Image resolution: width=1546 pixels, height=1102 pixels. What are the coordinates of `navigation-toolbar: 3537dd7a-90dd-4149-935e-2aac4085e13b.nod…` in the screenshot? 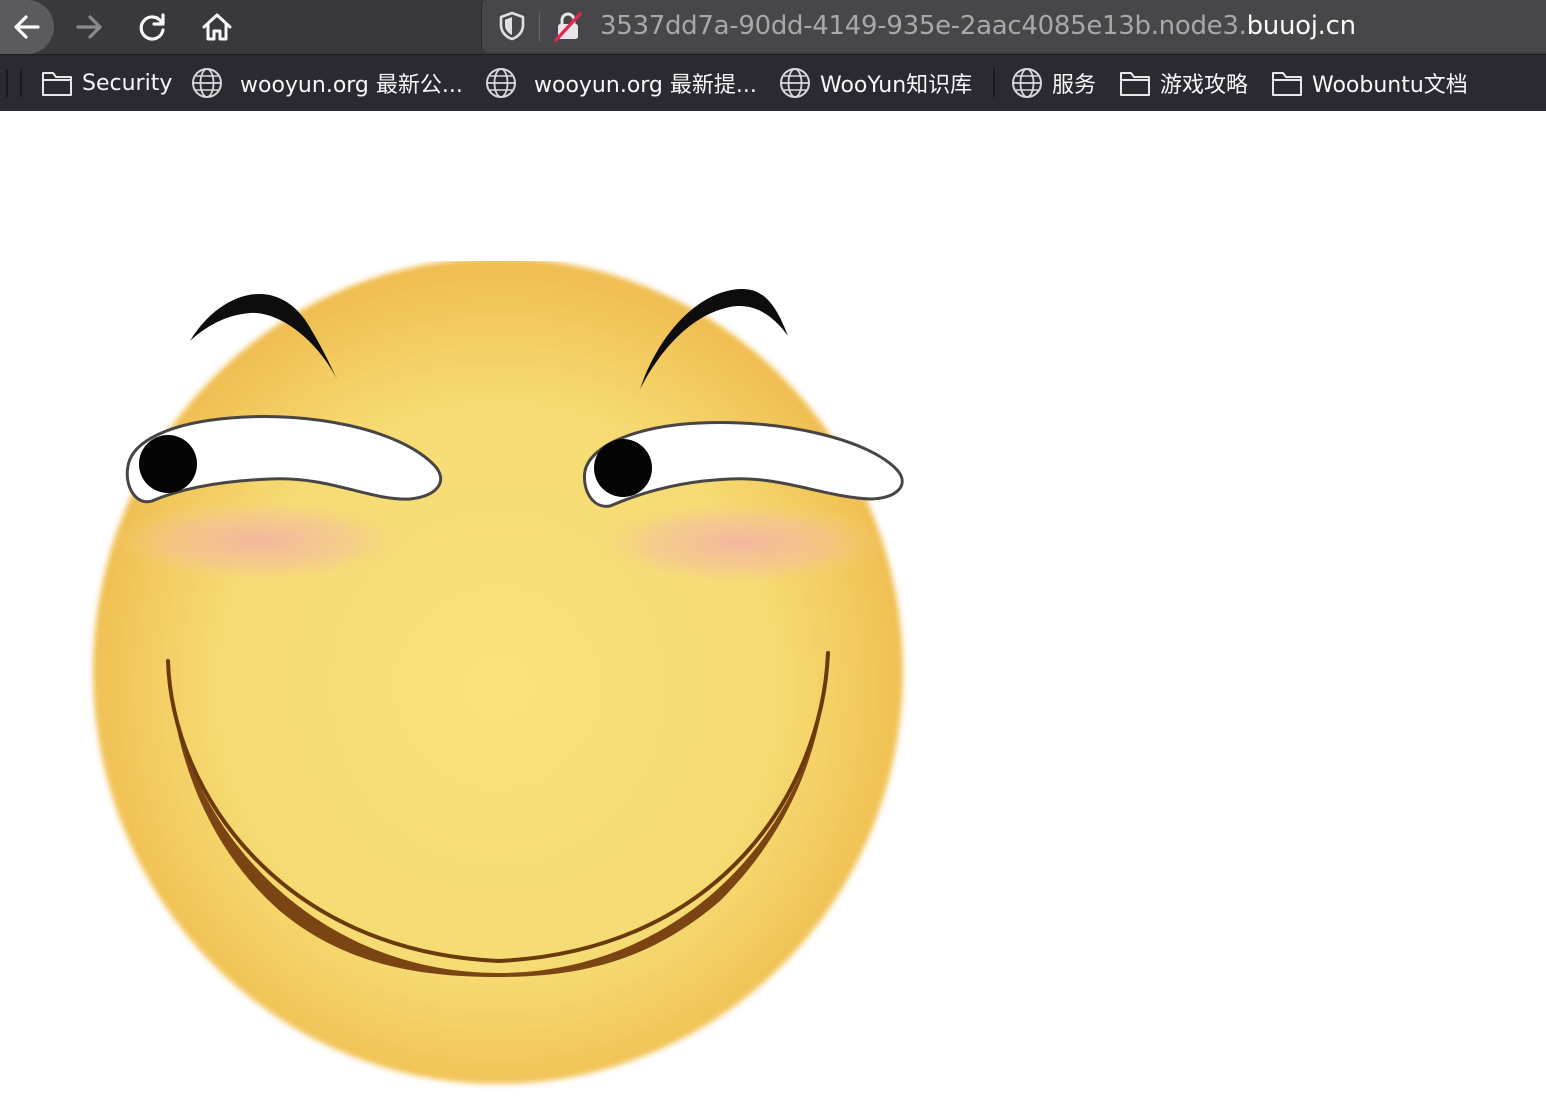 It's located at (773, 27).